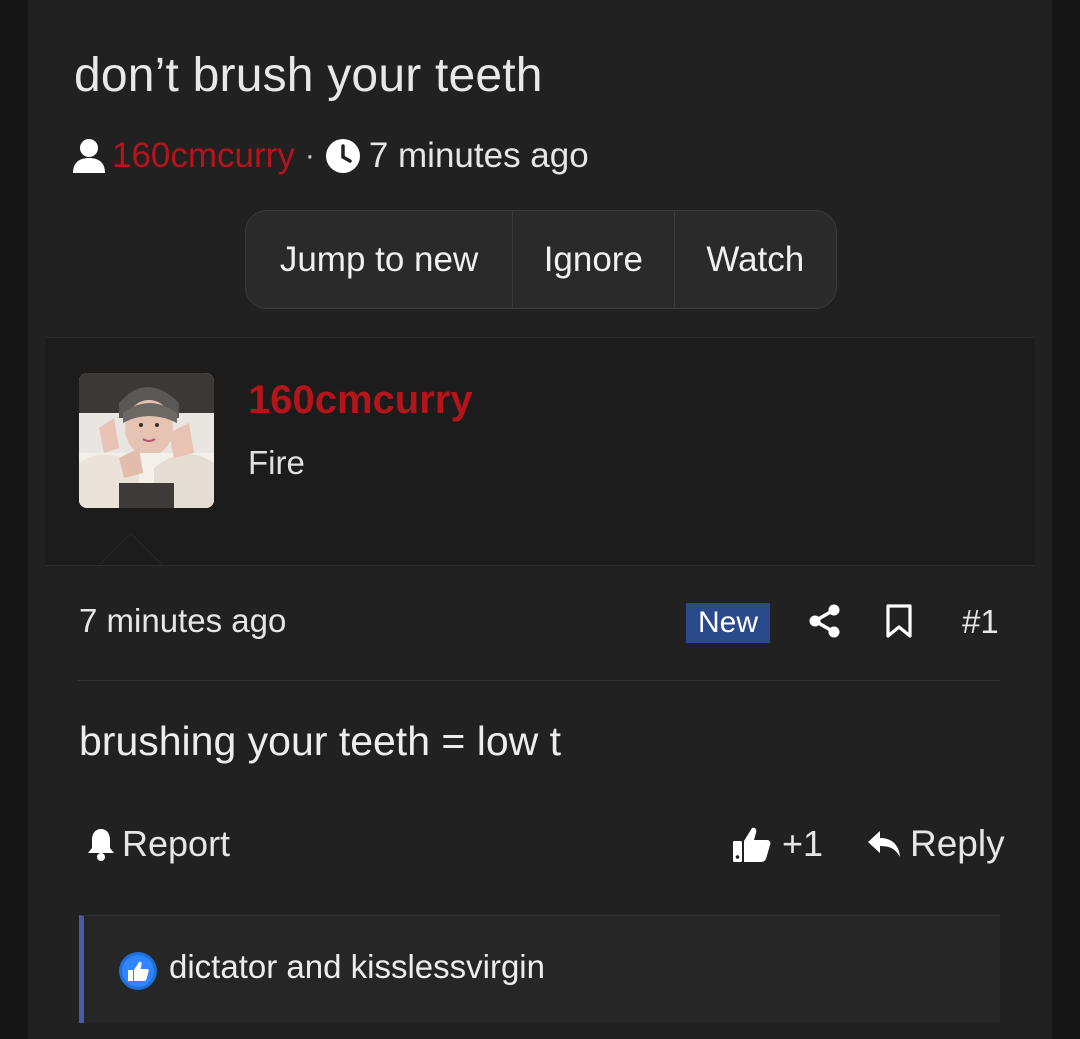 Image resolution: width=1080 pixels, height=1039 pixels. What do you see at coordinates (594, 259) in the screenshot?
I see `ignore-button: Ignore` at bounding box center [594, 259].